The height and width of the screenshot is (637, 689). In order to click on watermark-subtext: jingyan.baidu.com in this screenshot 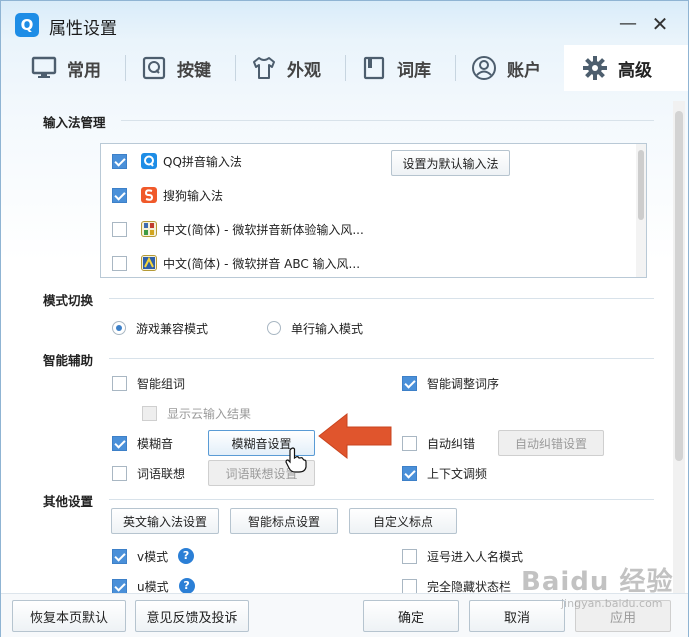, I will do `click(612, 603)`.